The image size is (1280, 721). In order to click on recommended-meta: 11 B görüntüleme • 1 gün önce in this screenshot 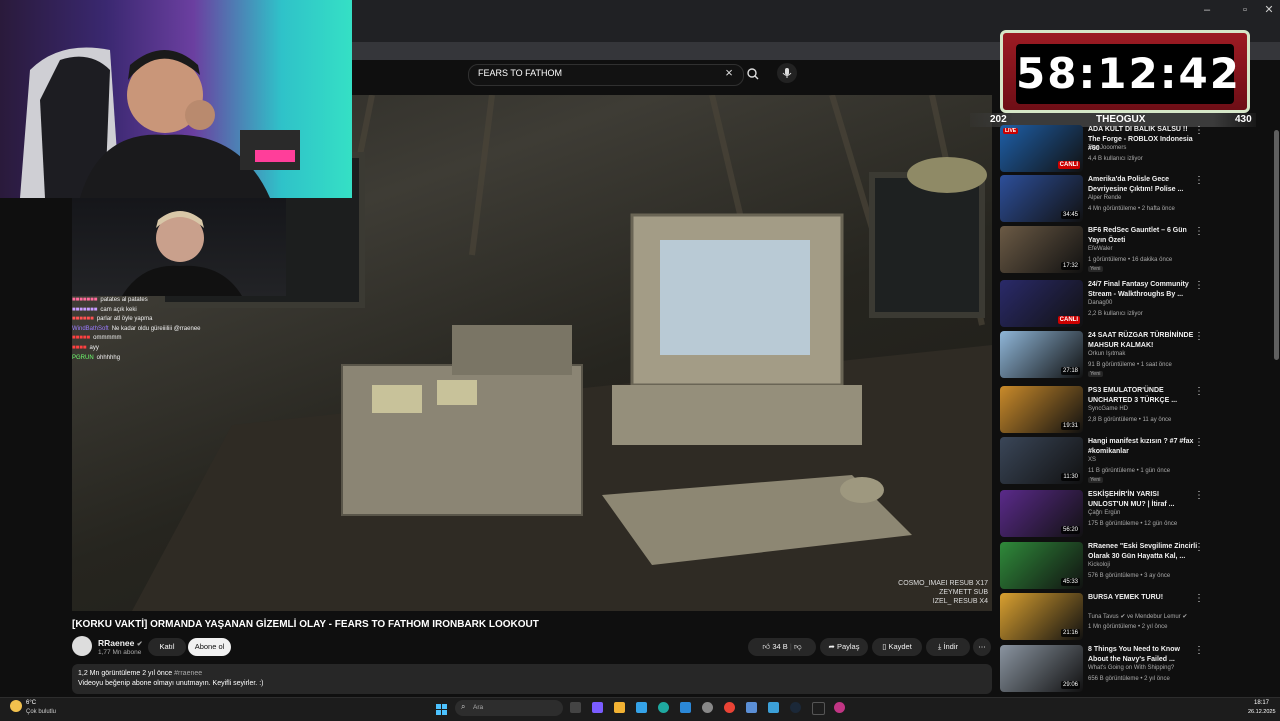, I will do `click(1129, 471)`.